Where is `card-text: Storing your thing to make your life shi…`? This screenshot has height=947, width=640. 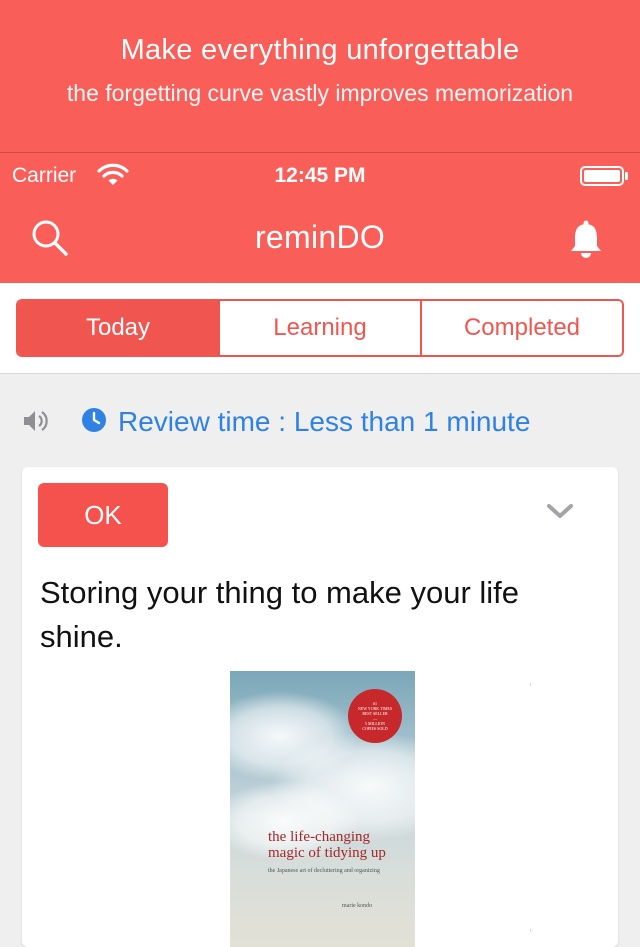
card-text: Storing your thing to make your life shi… is located at coordinates (280, 614).